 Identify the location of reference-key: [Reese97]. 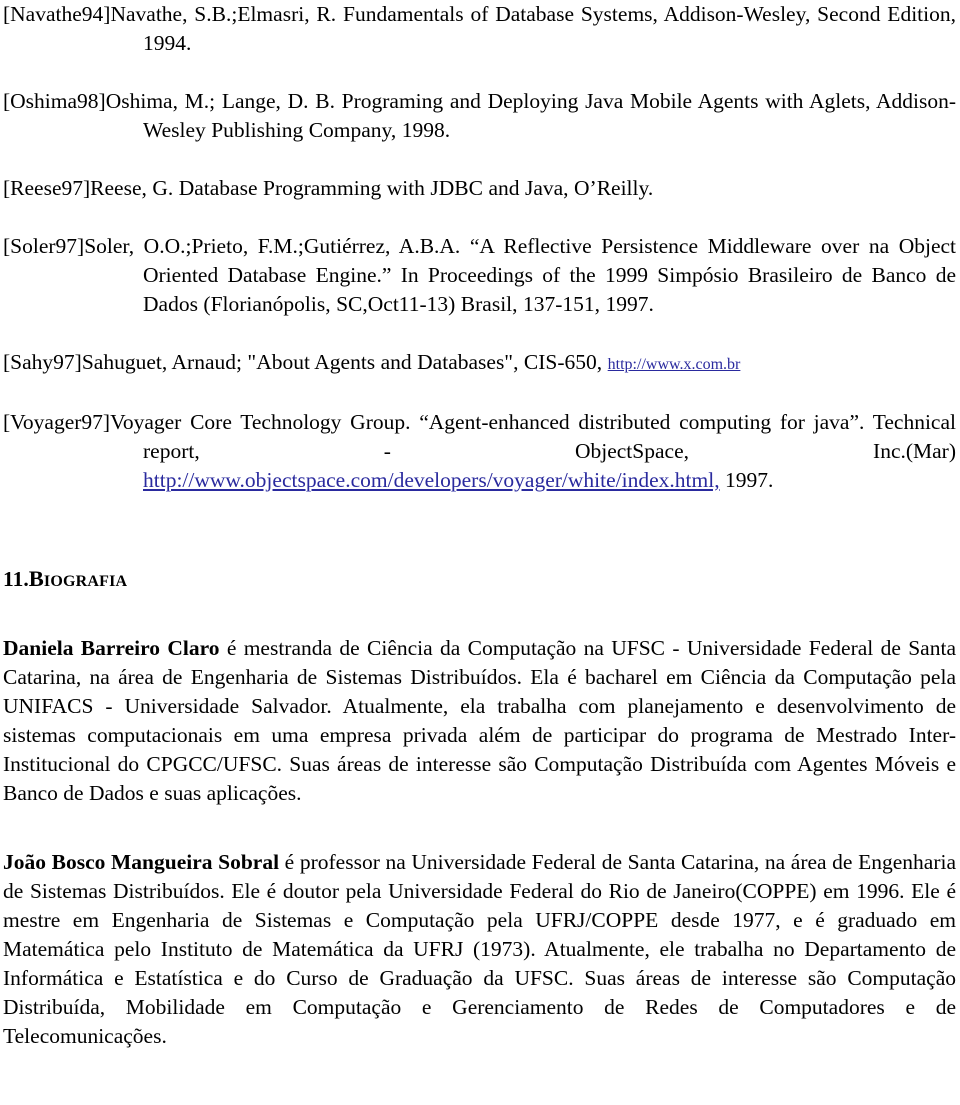
(47, 188).